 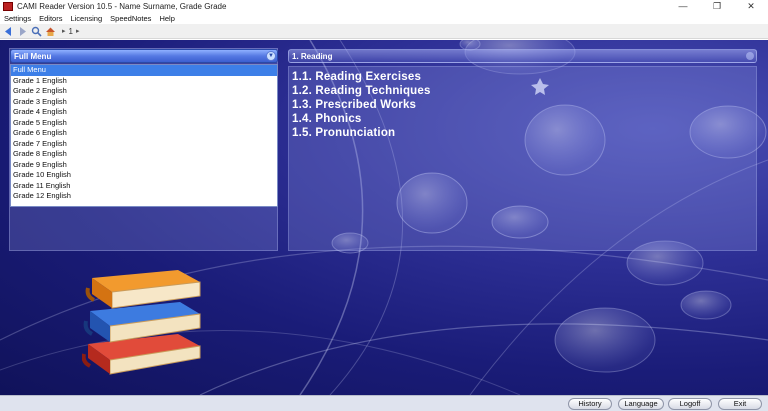 I want to click on menu-settings: Settings, so click(x=17, y=18).